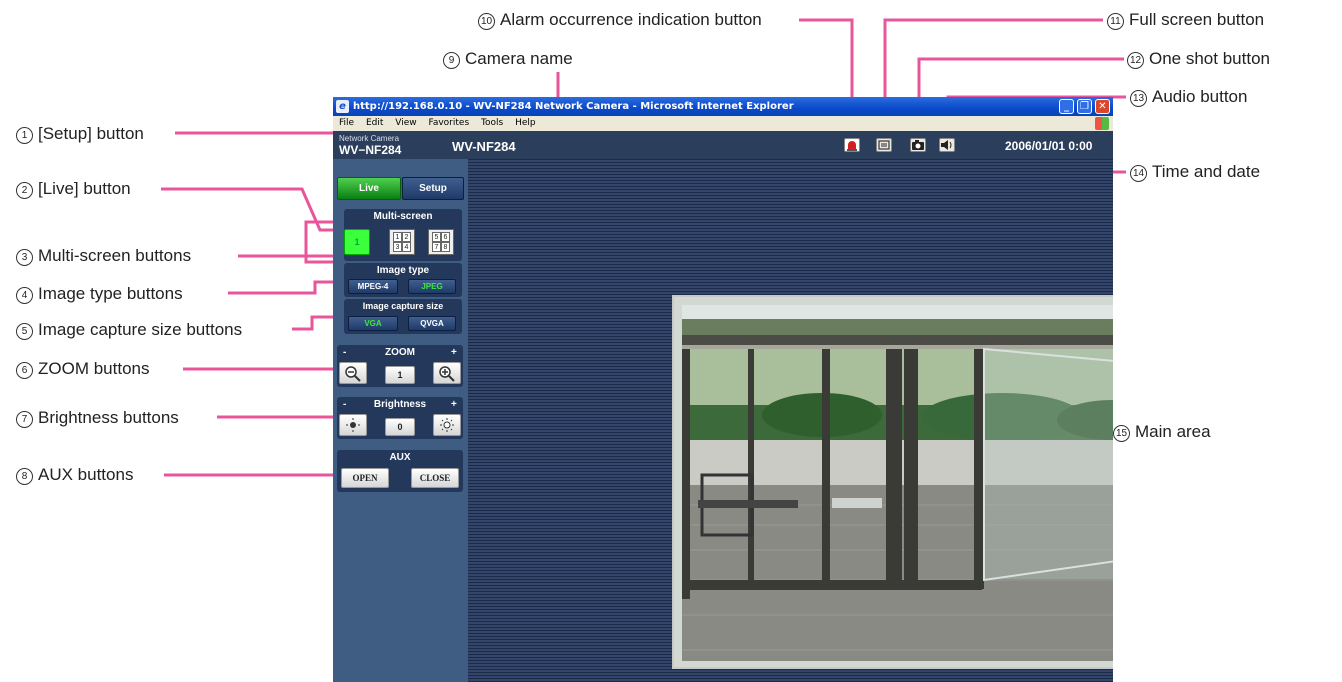 The height and width of the screenshot is (682, 1342). Describe the element at coordinates (400, 352) in the screenshot. I see `zoom-title: ZOOM` at that location.